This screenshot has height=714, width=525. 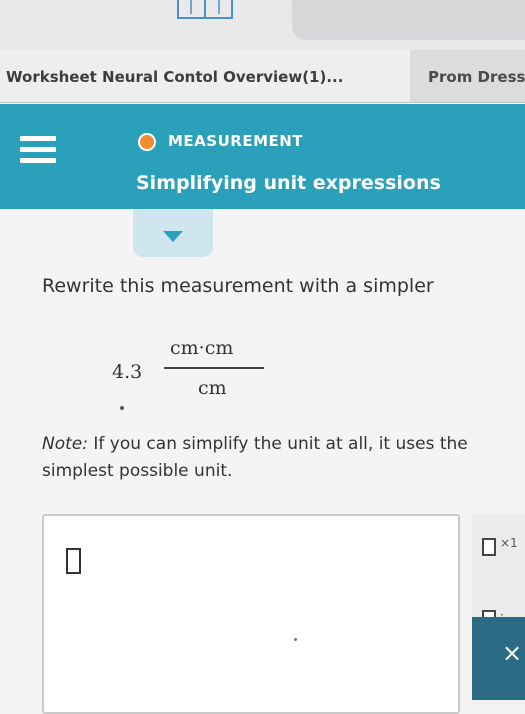 I want to click on close-icon: ×, so click(x=512, y=653).